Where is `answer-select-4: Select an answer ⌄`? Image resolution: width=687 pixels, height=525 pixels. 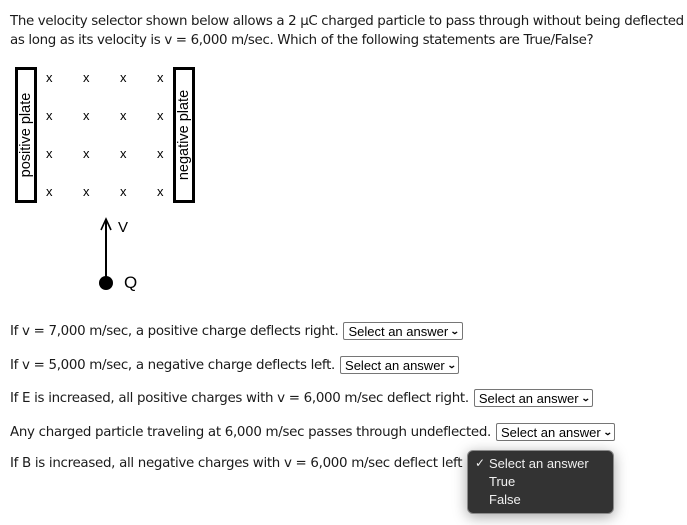
answer-select-4: Select an answer ⌄ is located at coordinates (556, 432).